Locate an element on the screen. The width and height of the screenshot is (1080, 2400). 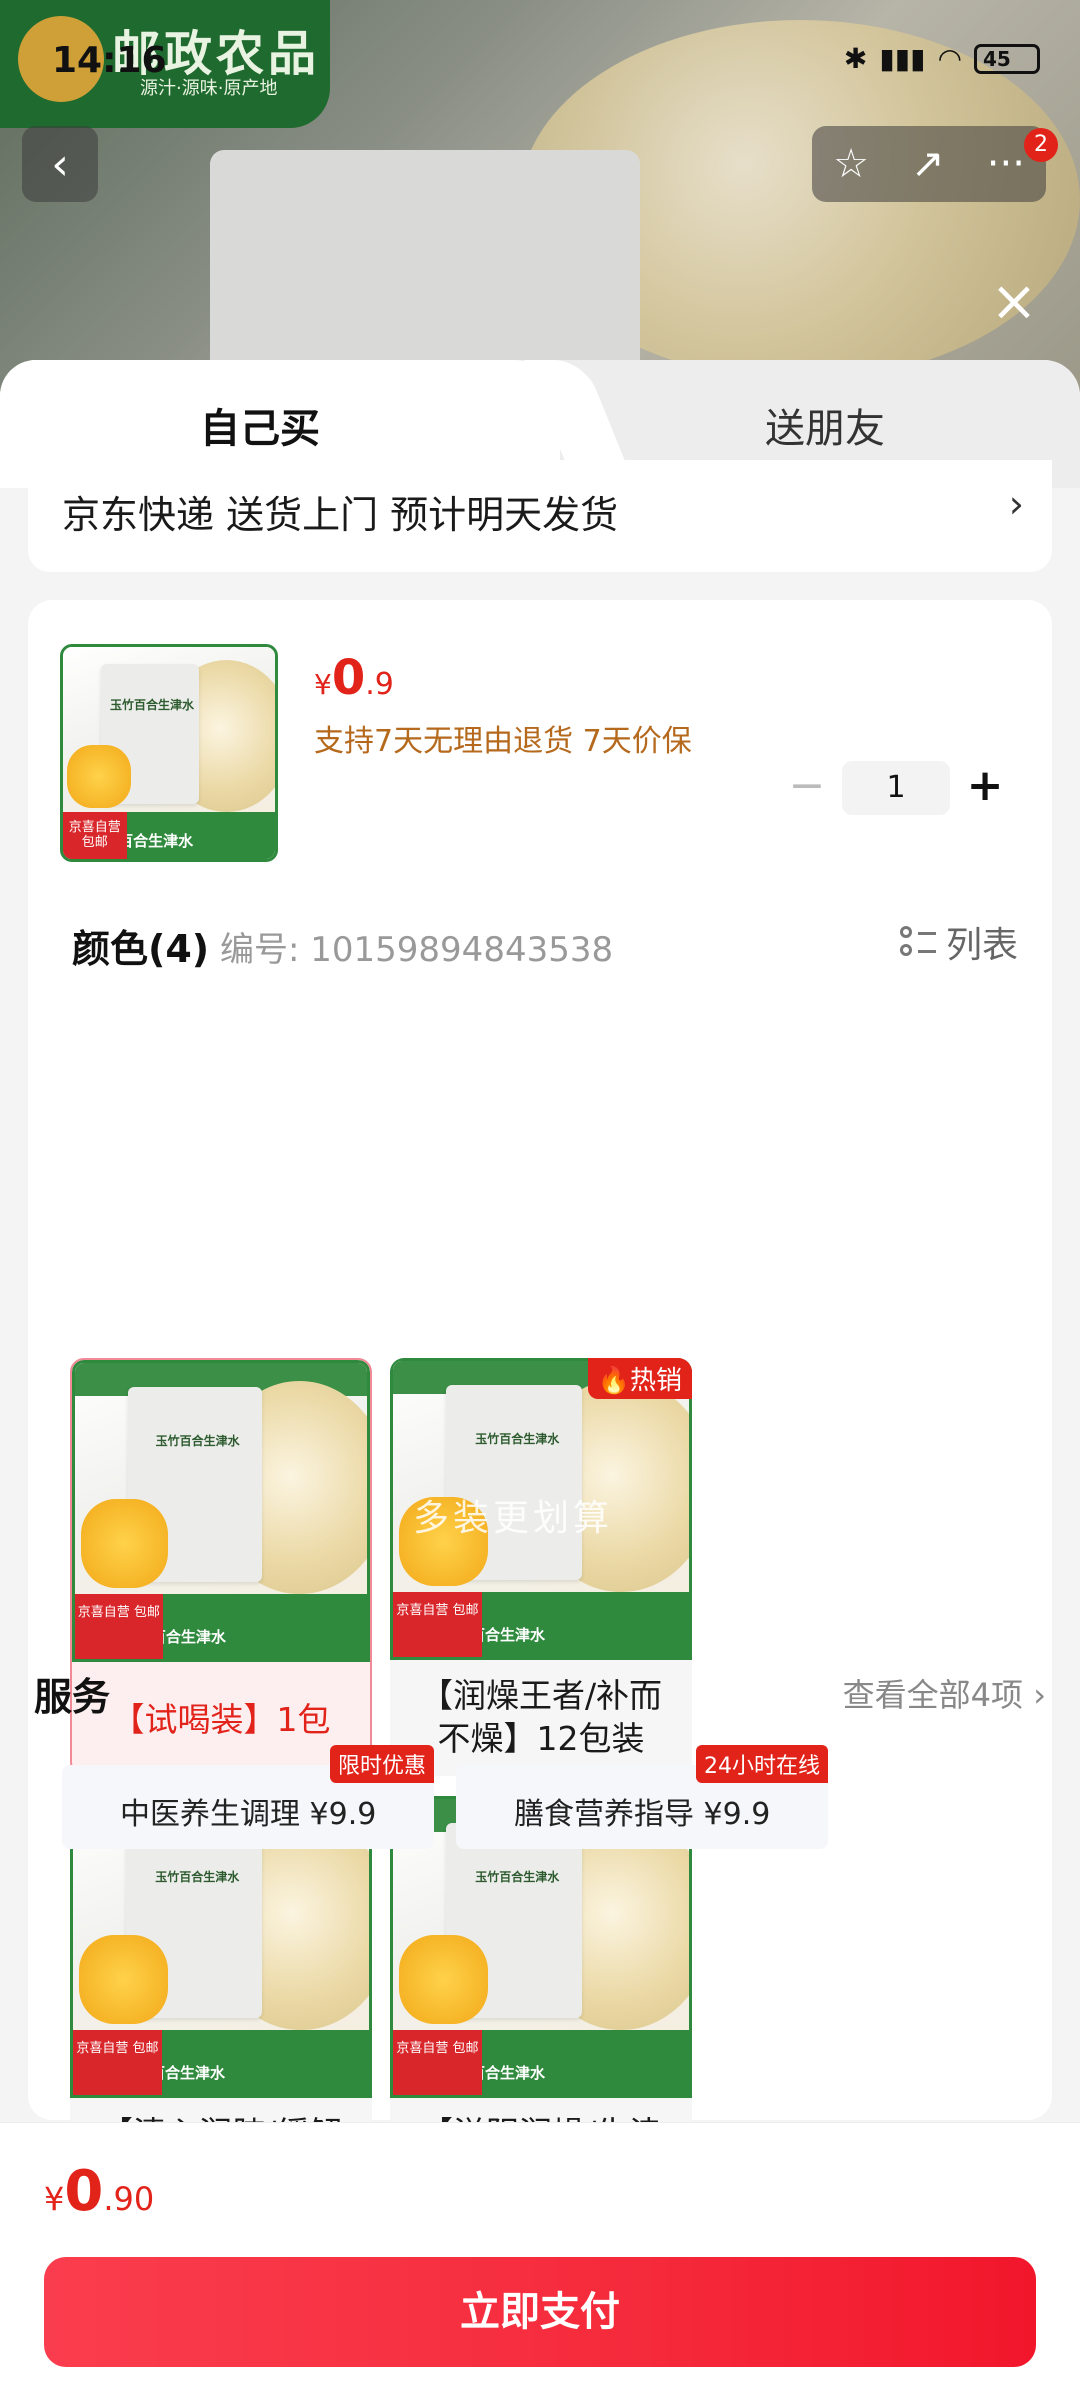
shipping-text: 京东快递 送货上门 预计明天发货 is located at coordinates (340, 515).